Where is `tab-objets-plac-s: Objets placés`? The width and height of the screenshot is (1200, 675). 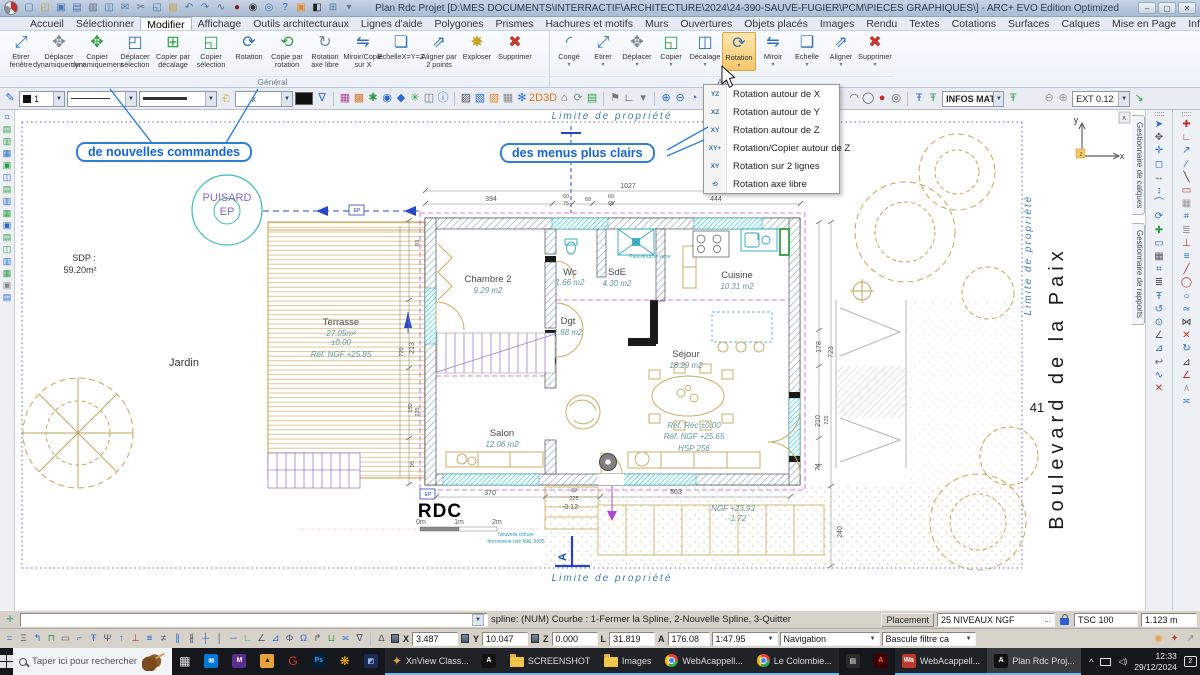 tab-objets-plac-s: Objets placés is located at coordinates (776, 23).